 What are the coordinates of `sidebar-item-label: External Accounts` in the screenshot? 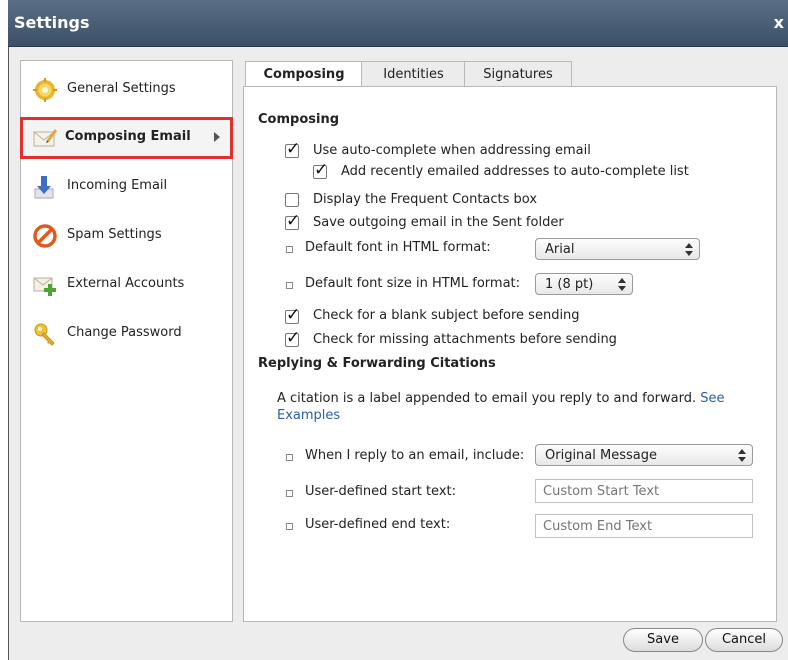 It's located at (126, 283).